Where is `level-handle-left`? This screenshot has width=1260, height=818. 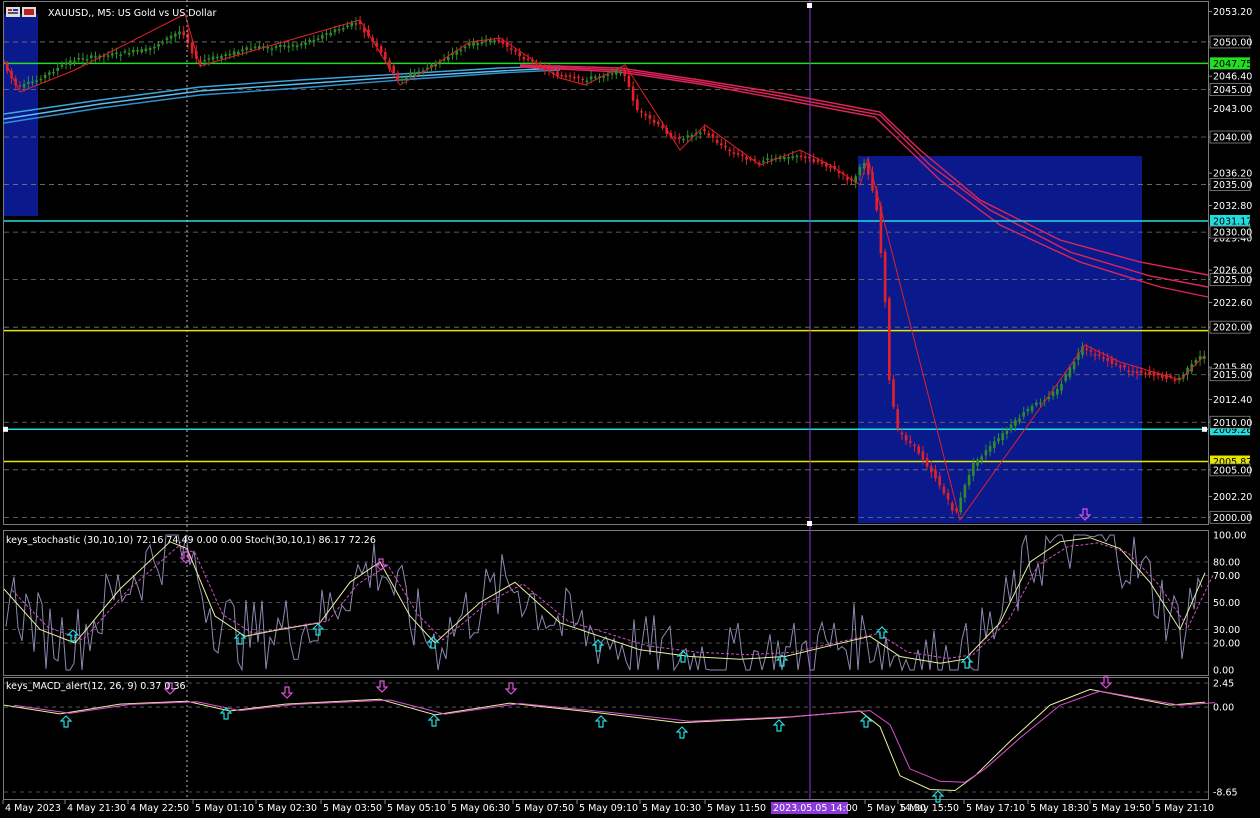 level-handle-left is located at coordinates (5, 429).